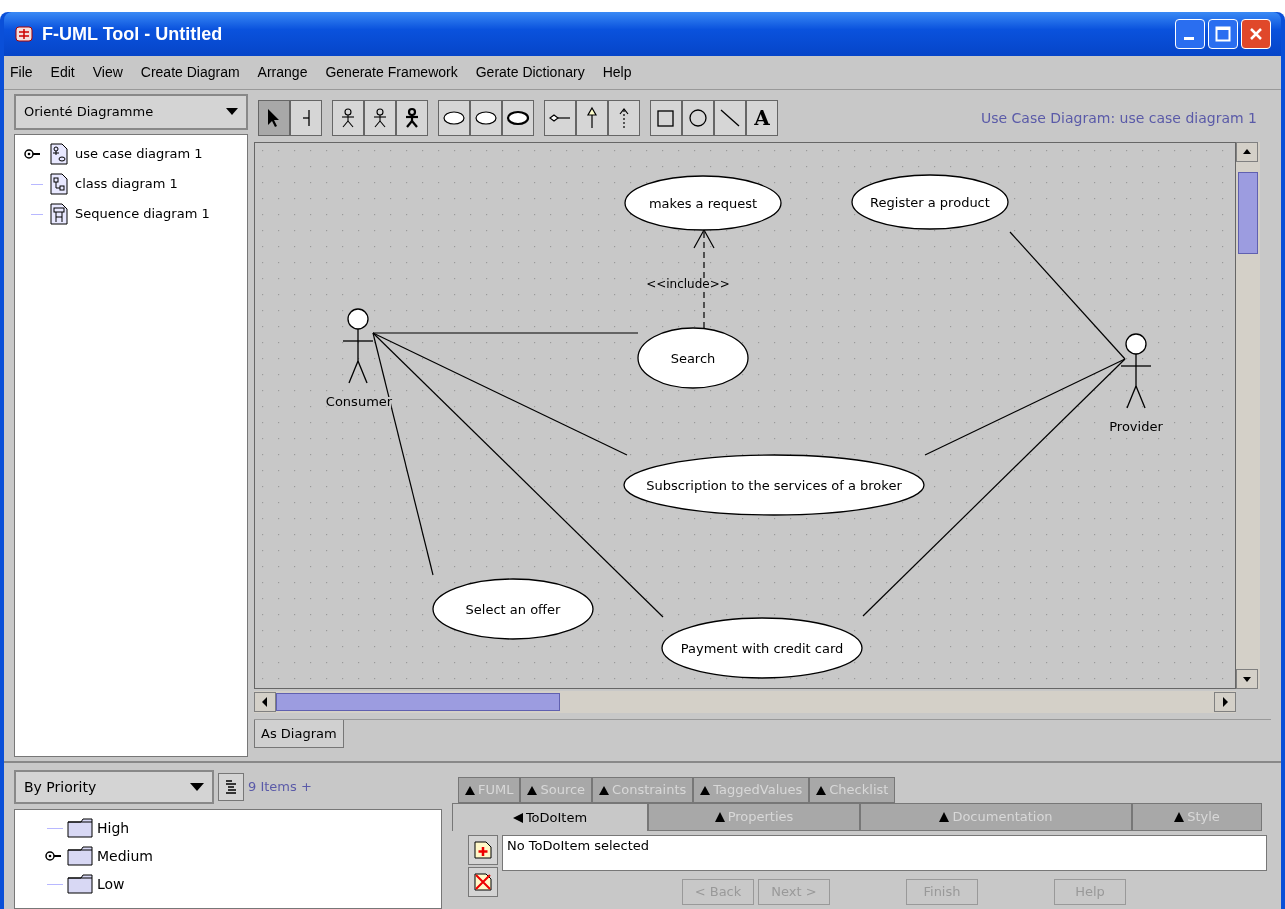 The image size is (1285, 909). What do you see at coordinates (550, 817) in the screenshot?
I see `details-tab: ToDoItem` at bounding box center [550, 817].